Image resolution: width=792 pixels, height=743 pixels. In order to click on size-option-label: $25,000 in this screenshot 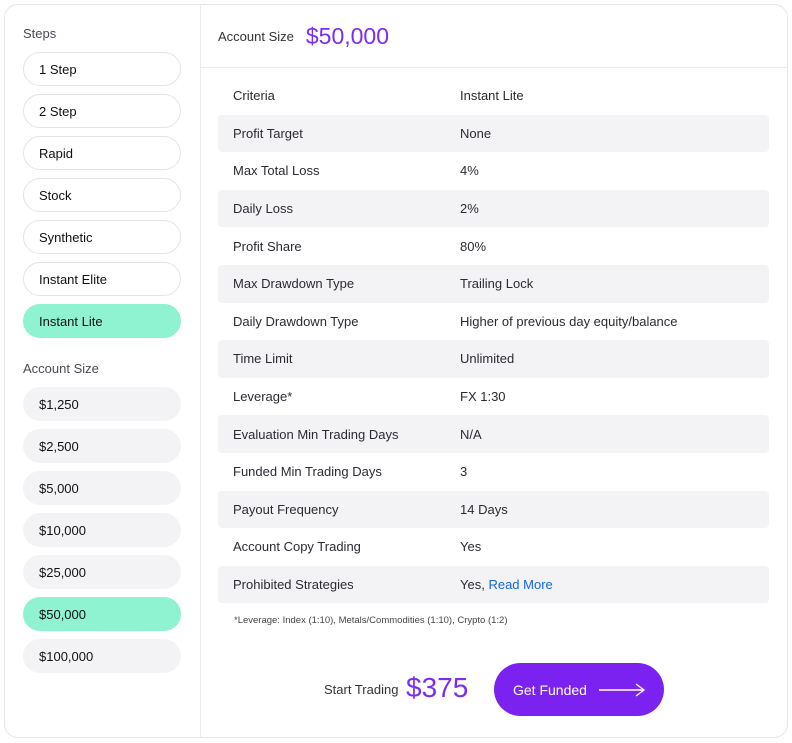, I will do `click(62, 572)`.